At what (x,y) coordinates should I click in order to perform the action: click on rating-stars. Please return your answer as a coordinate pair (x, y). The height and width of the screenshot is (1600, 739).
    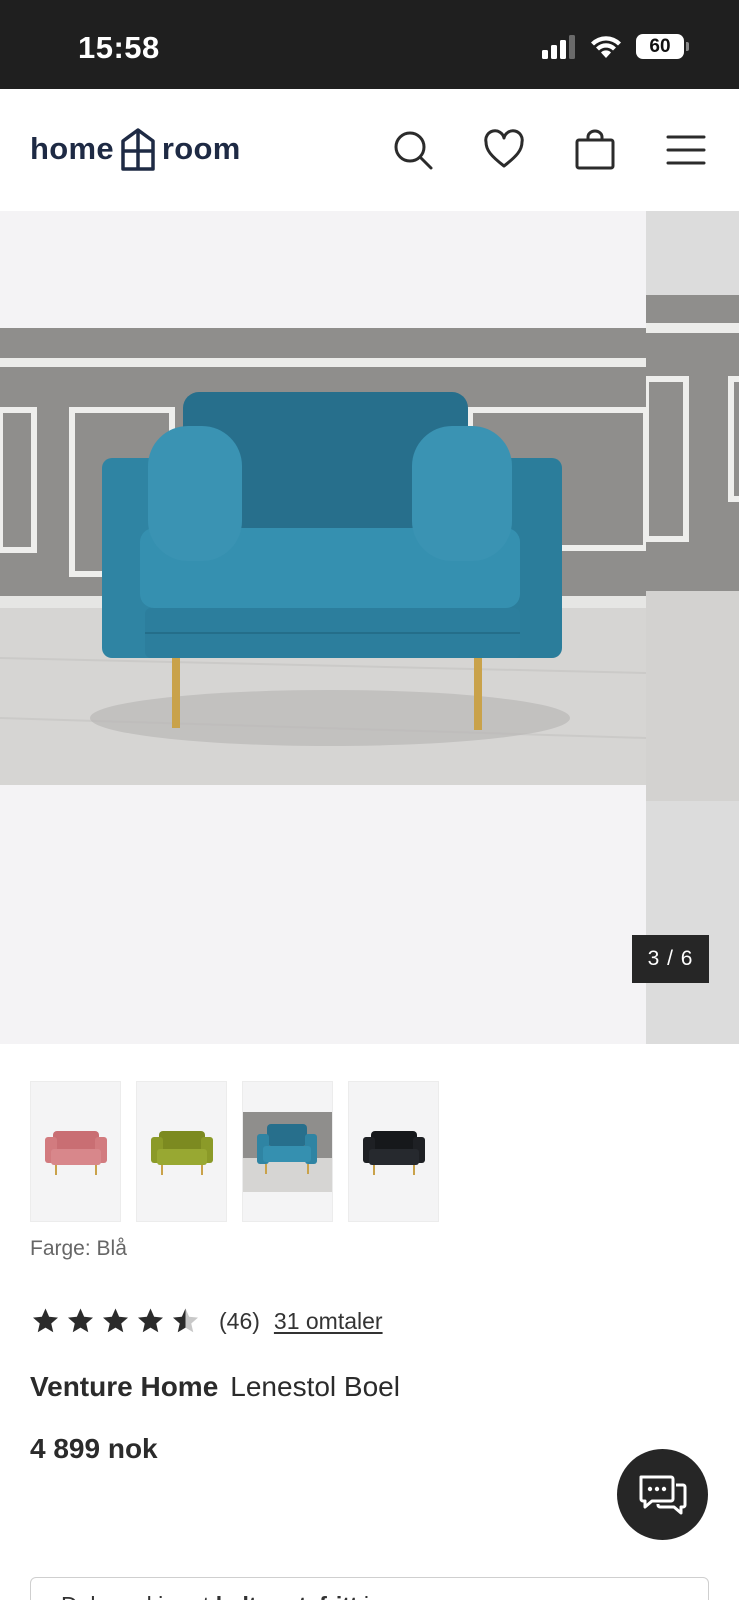
    Looking at the image, I should click on (115, 1321).